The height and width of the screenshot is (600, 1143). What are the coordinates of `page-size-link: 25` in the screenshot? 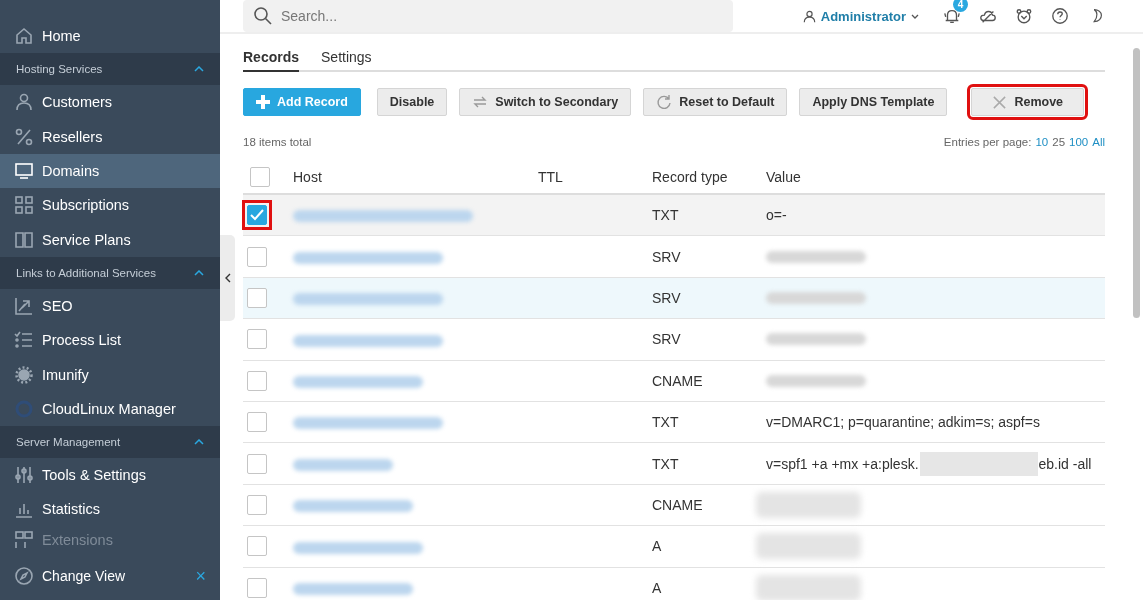 It's located at (1059, 142).